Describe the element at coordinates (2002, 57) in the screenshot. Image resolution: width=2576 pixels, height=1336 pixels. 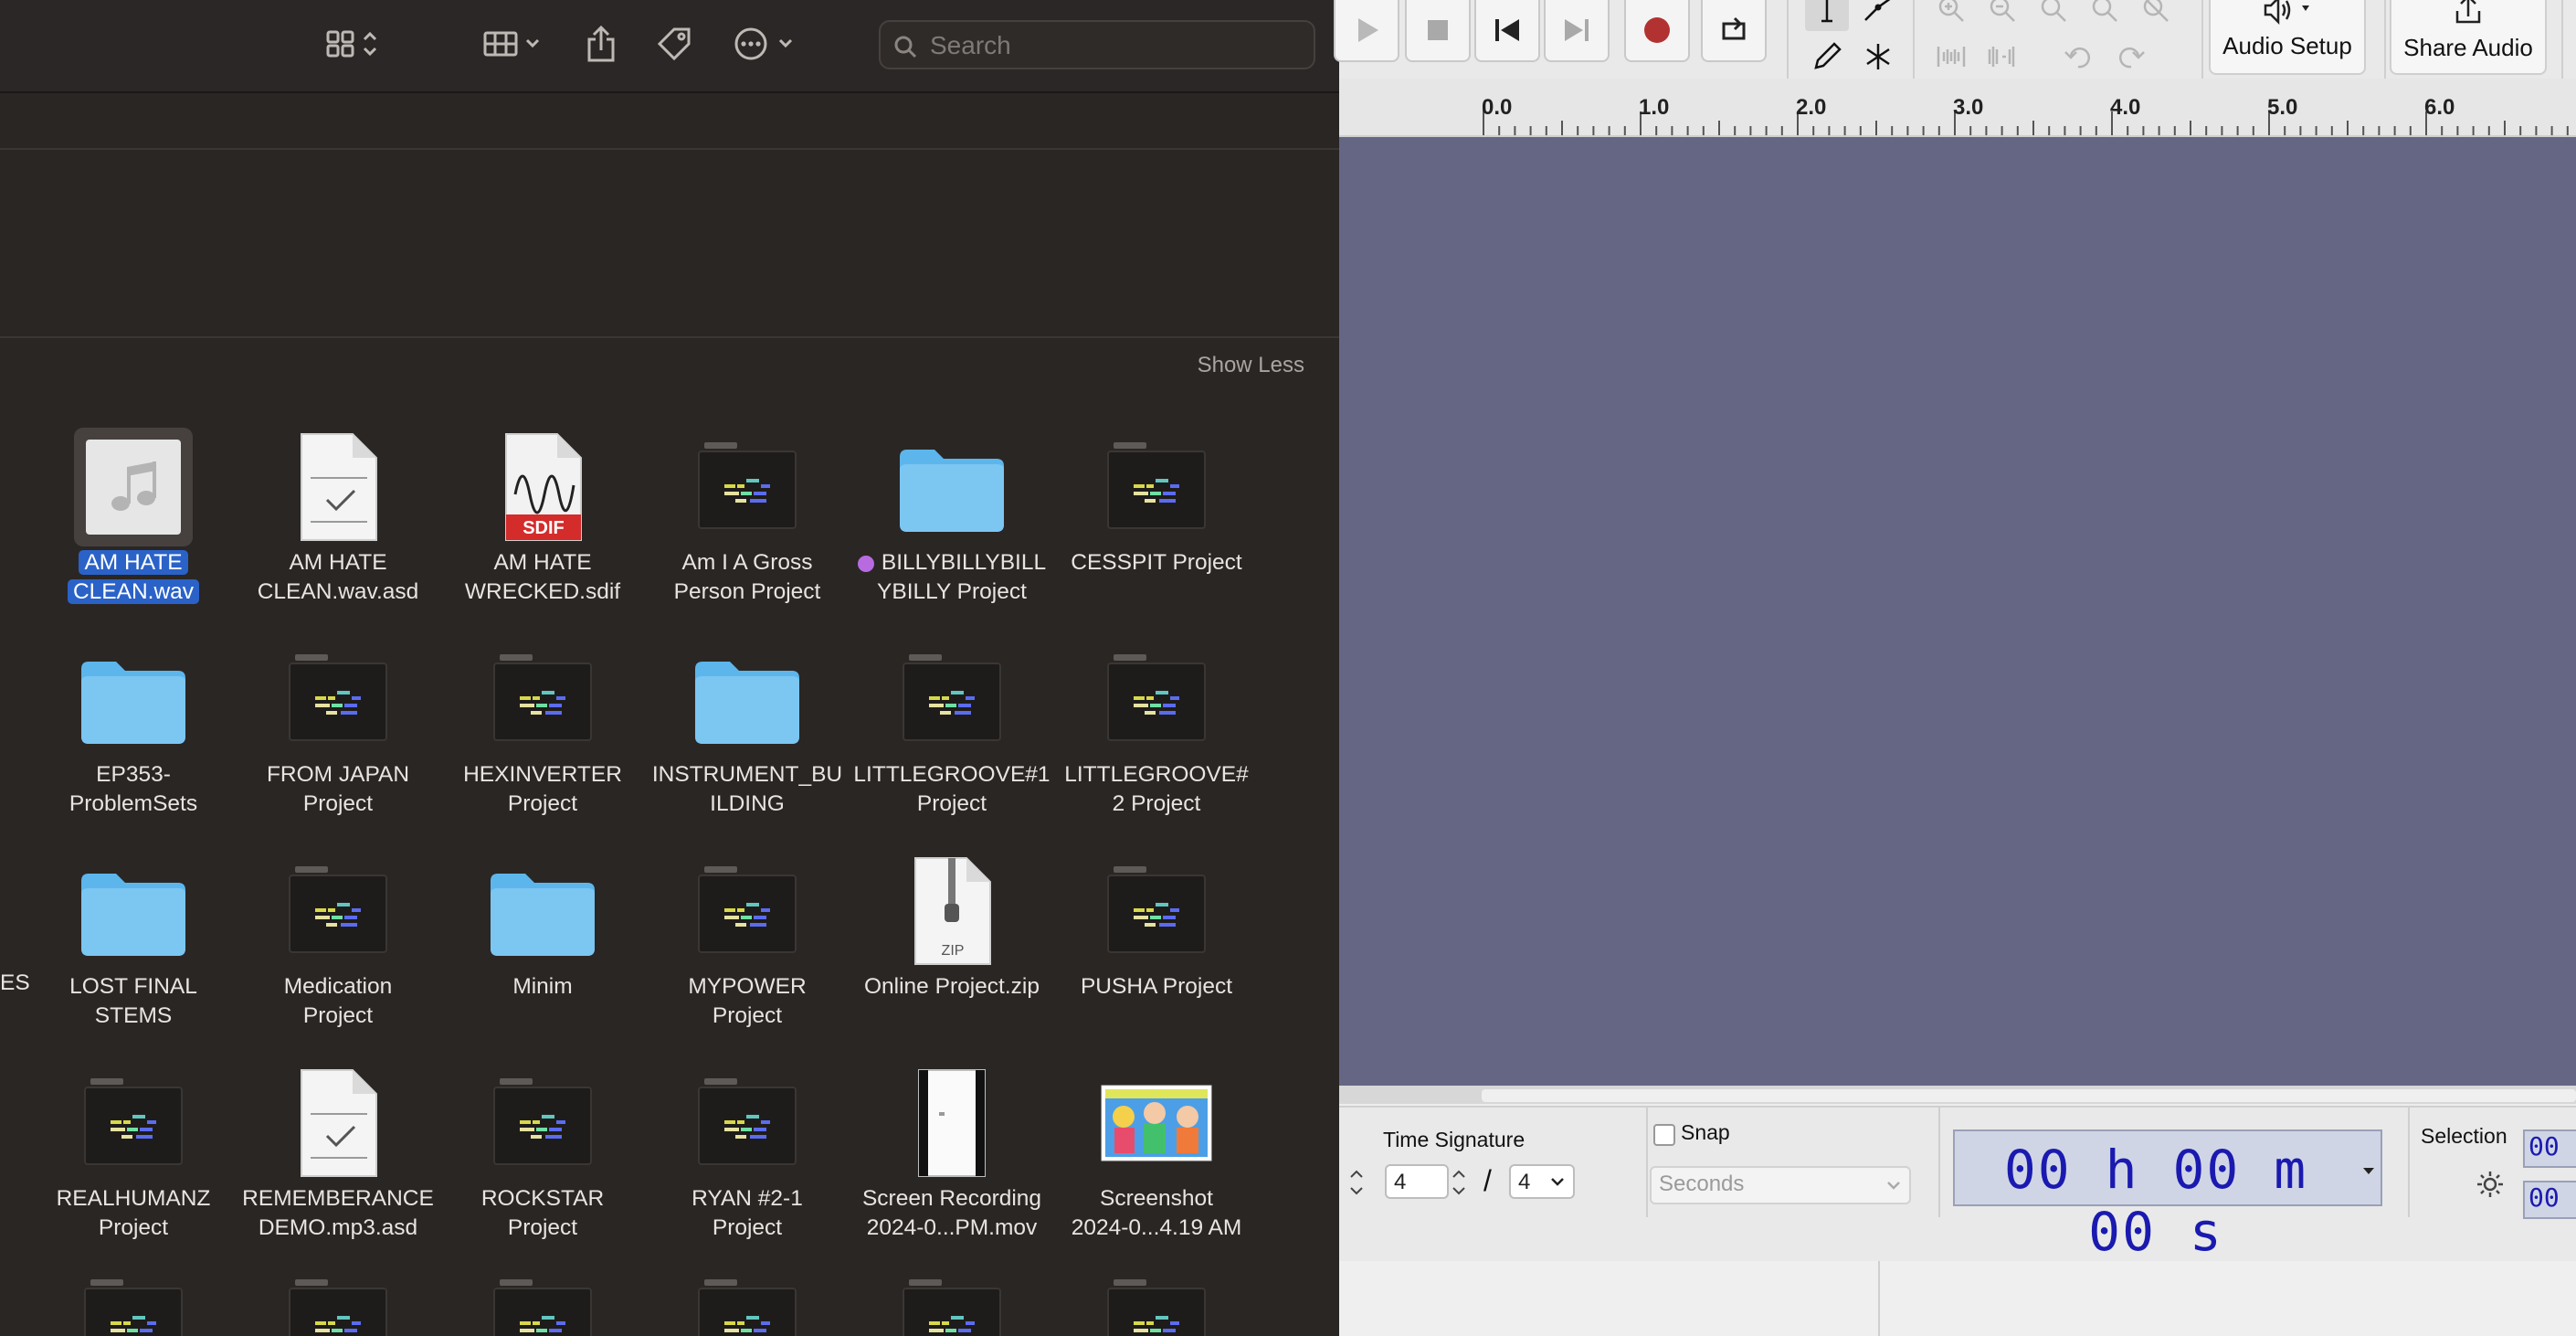
I see `silence-button` at that location.